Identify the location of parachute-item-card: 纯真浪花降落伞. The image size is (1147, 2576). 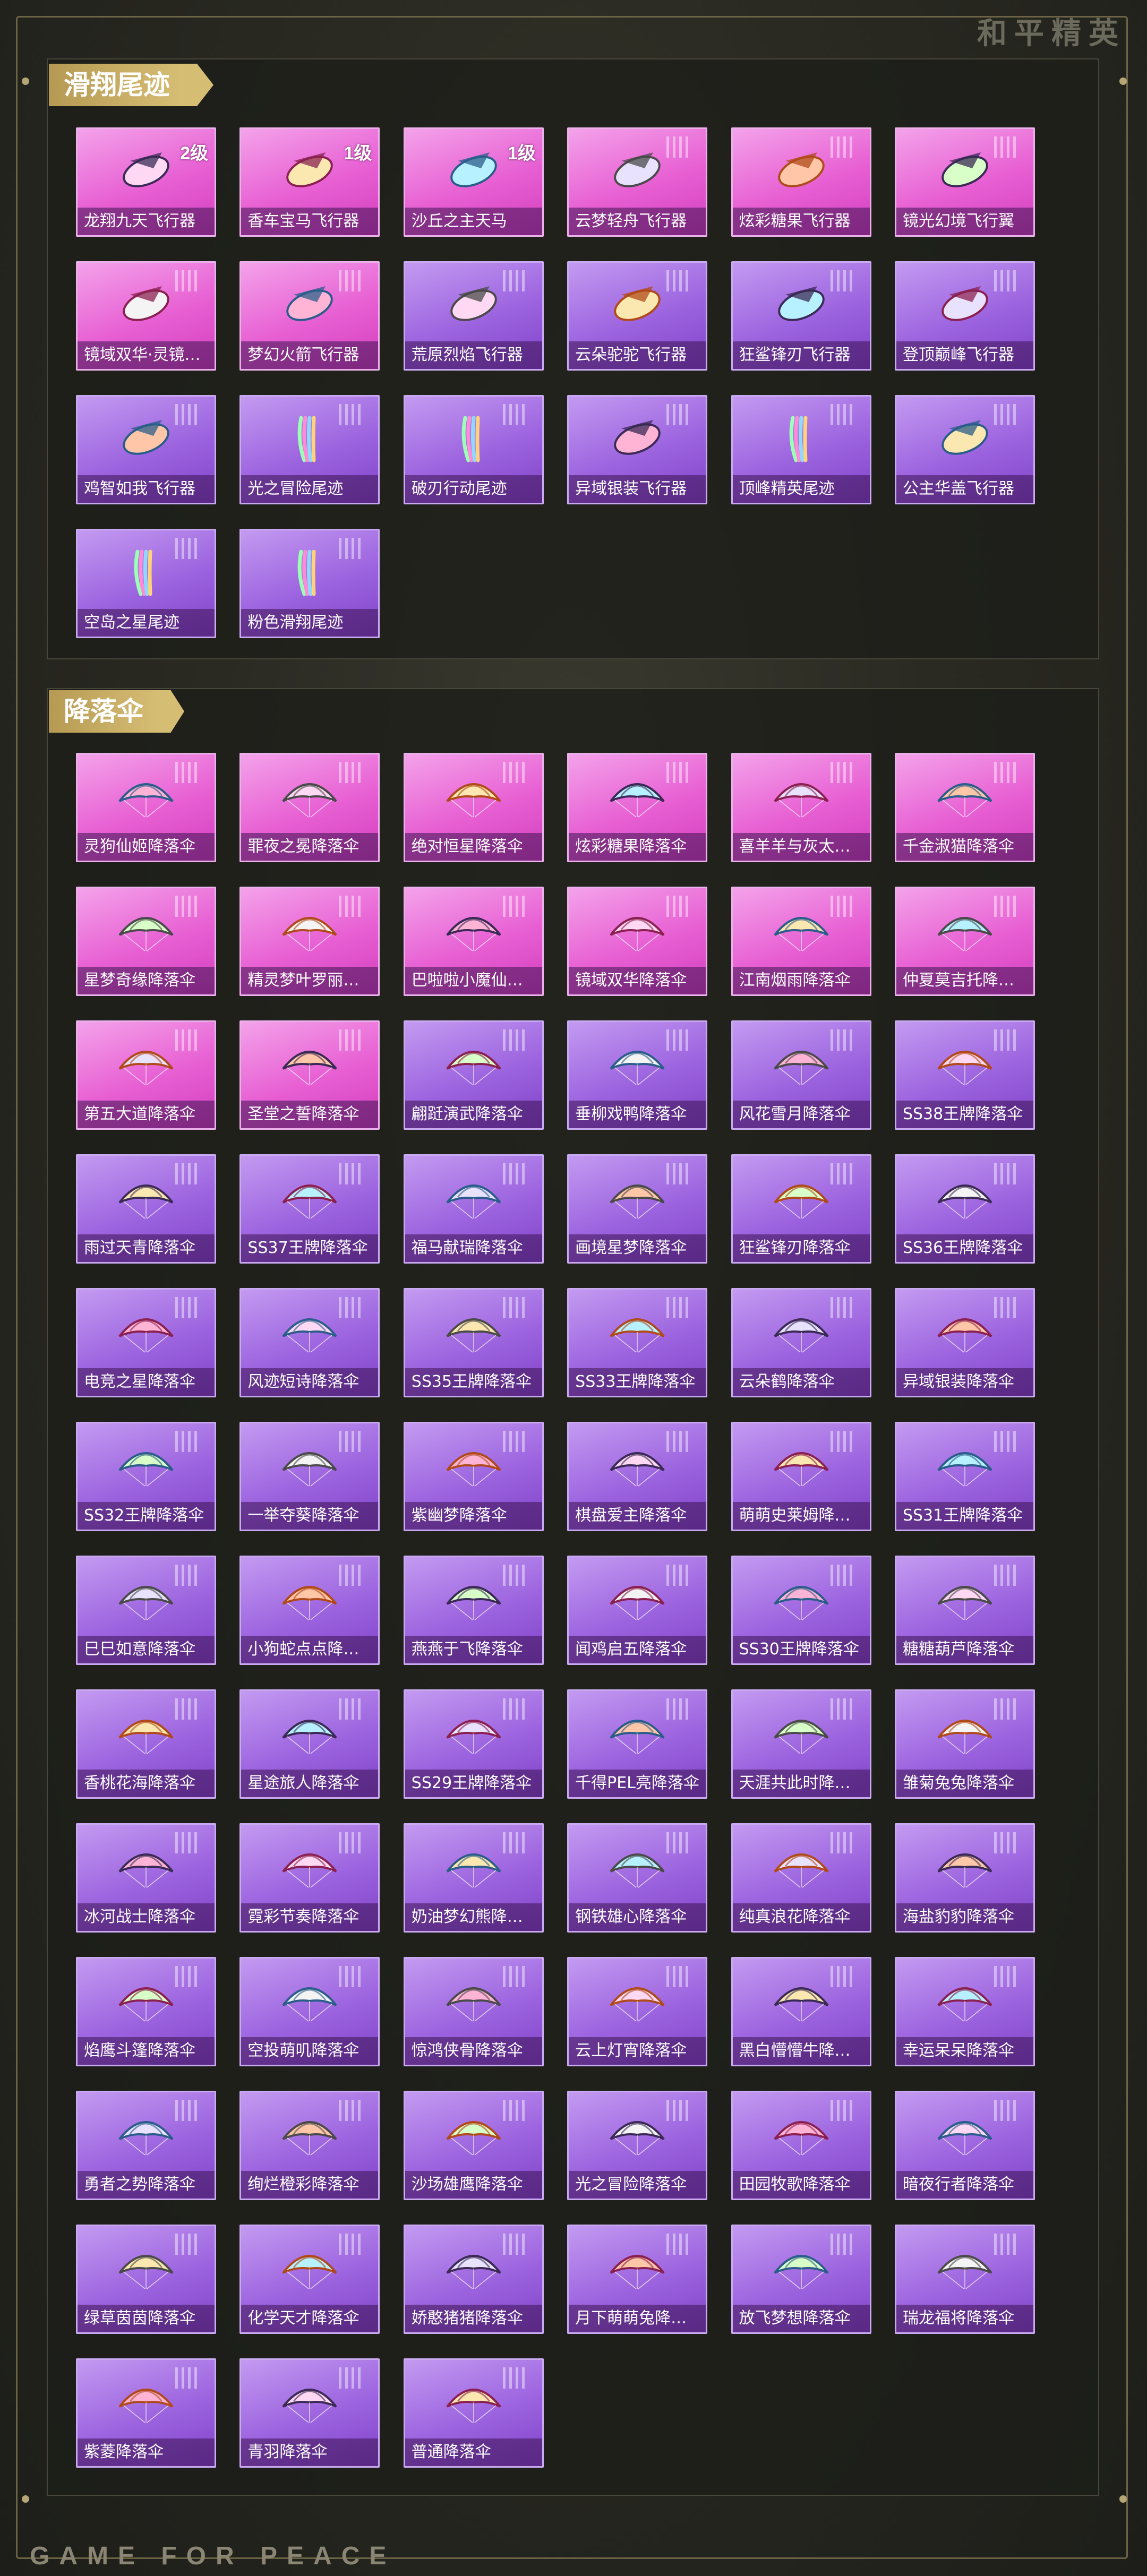
(801, 1878).